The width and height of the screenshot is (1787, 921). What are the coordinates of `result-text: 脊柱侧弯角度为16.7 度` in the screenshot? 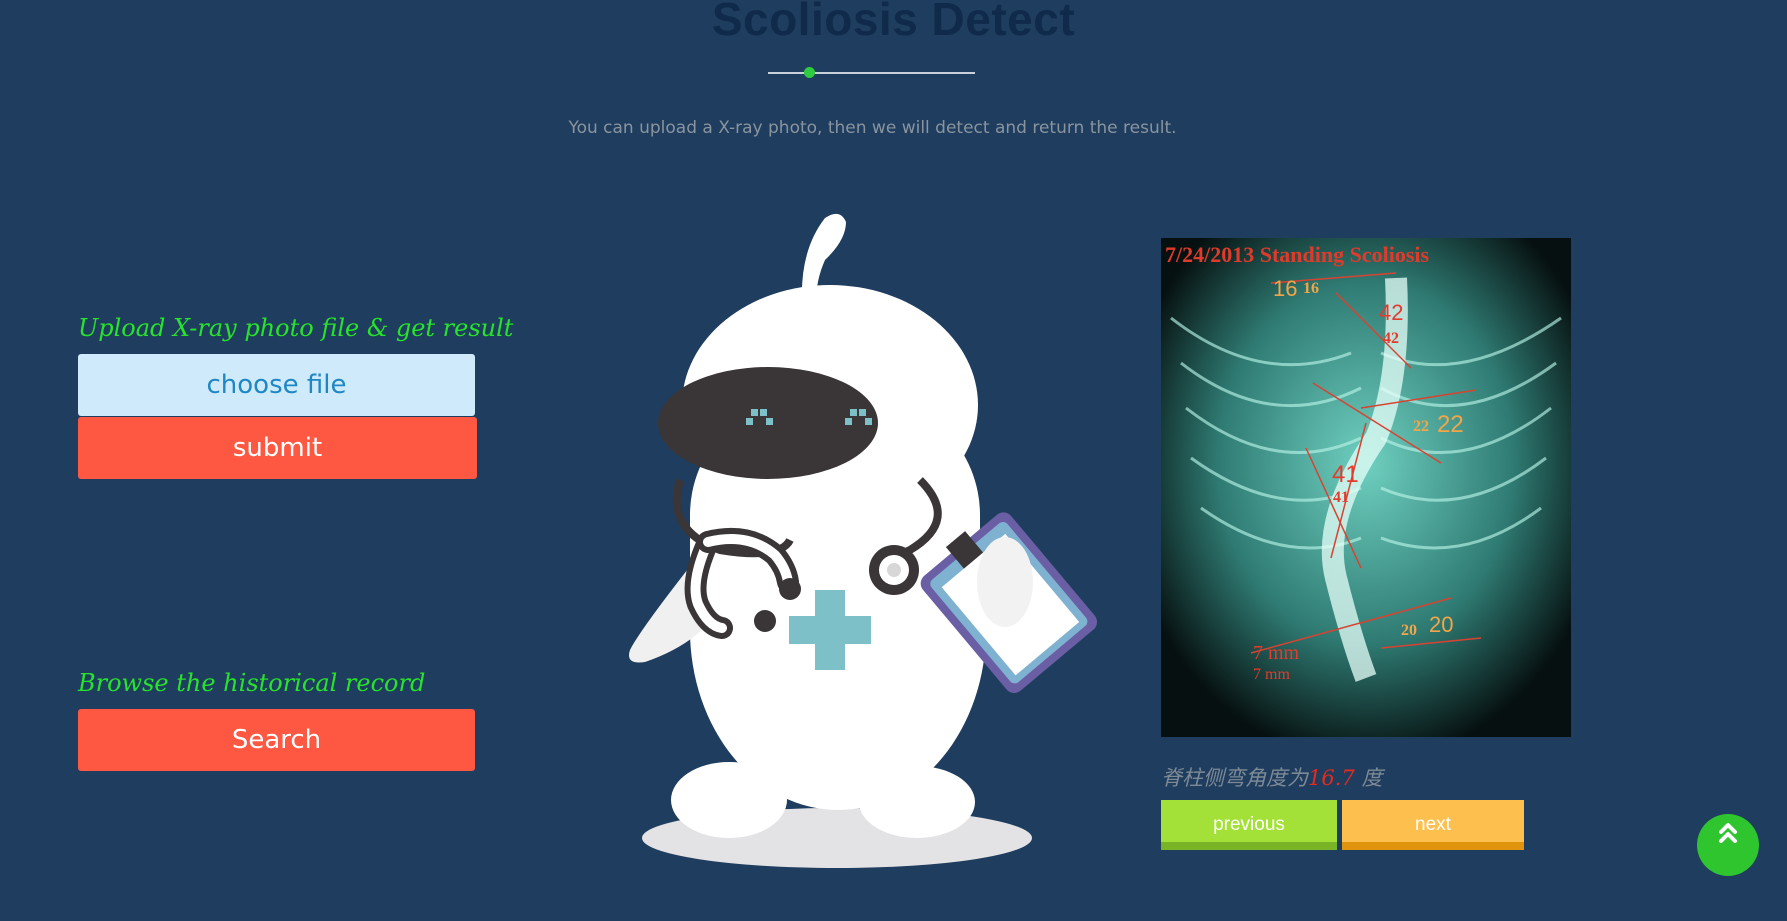 It's located at (1271, 777).